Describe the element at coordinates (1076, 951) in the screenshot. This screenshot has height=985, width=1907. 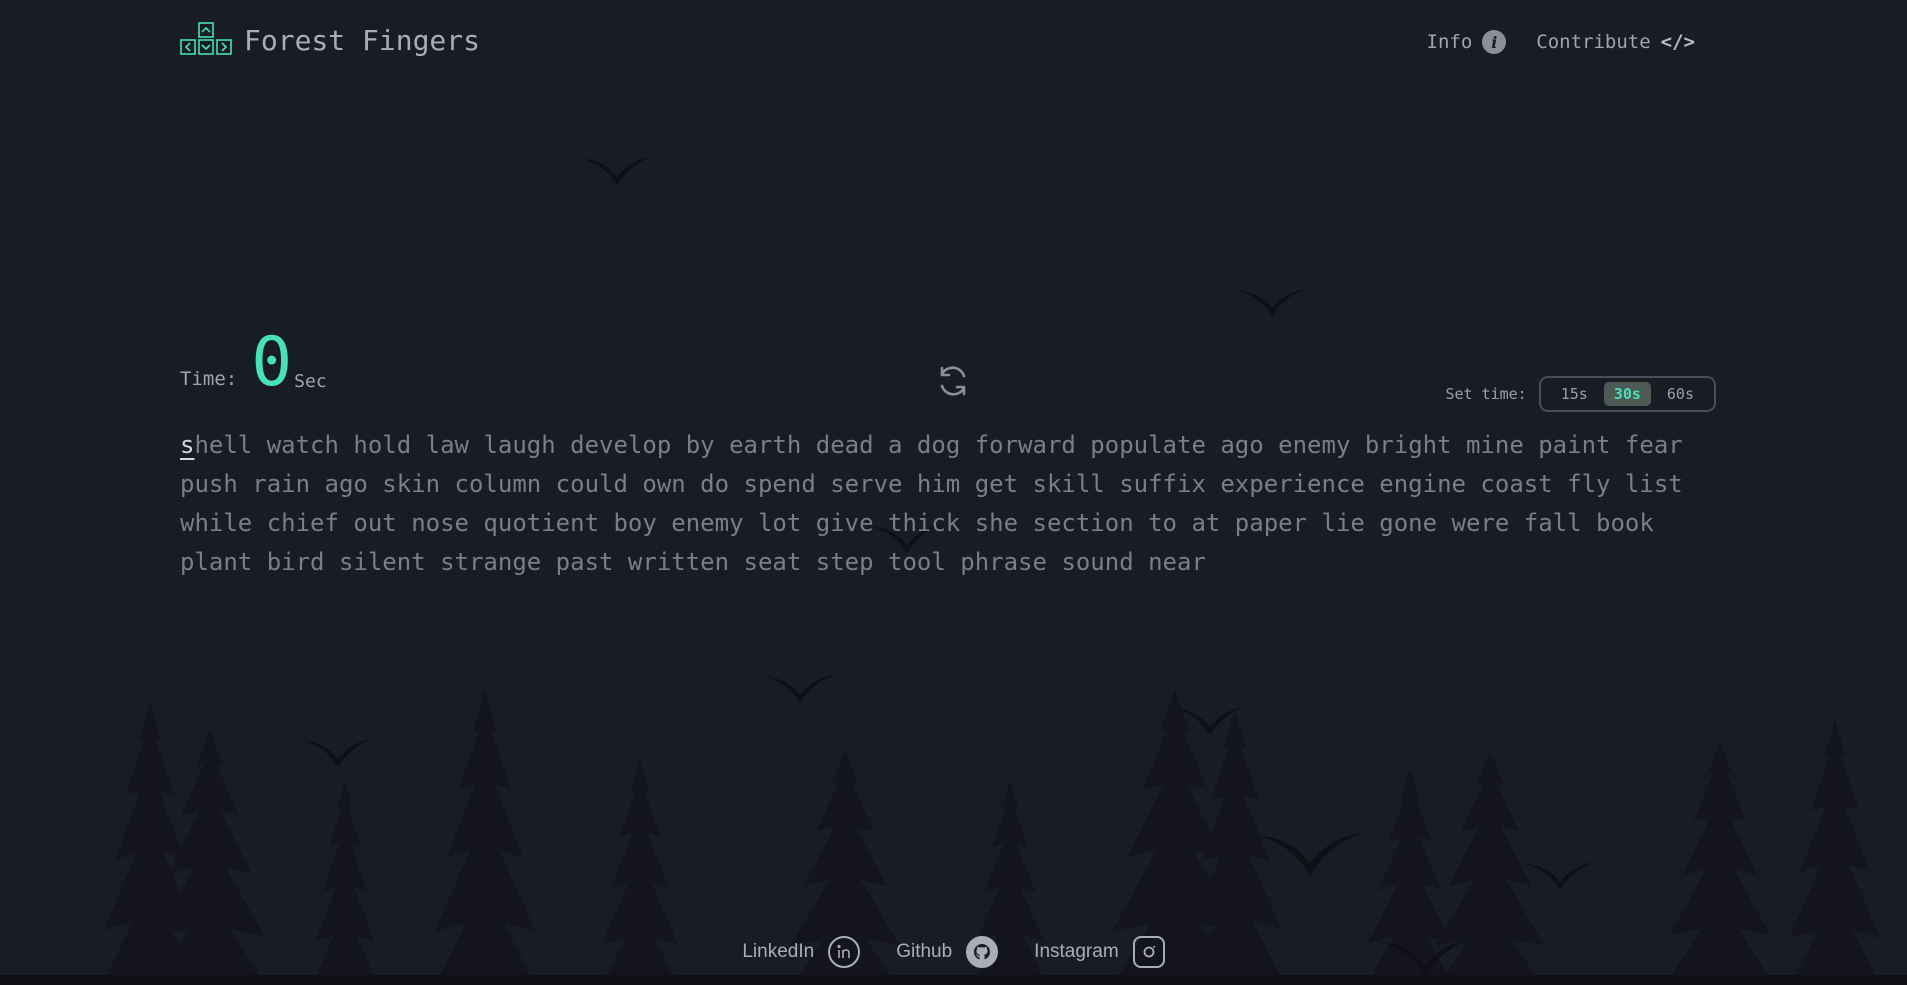
I see `instagram-label: Instagram` at that location.